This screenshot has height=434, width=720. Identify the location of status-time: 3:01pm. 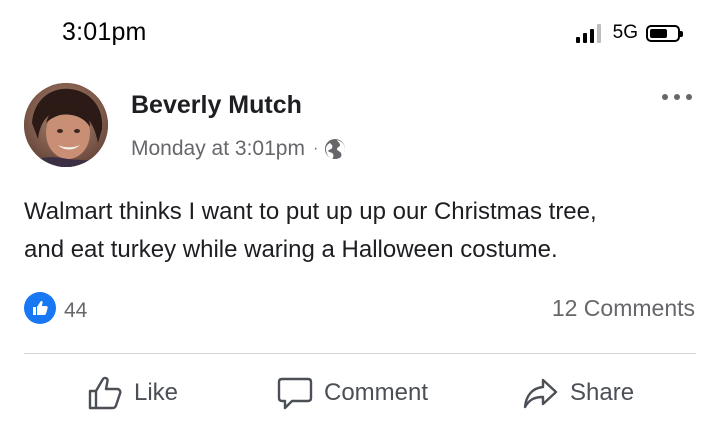
(104, 32).